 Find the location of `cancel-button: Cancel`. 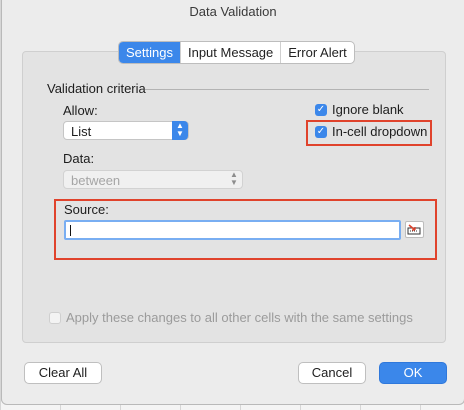

cancel-button: Cancel is located at coordinates (332, 373).